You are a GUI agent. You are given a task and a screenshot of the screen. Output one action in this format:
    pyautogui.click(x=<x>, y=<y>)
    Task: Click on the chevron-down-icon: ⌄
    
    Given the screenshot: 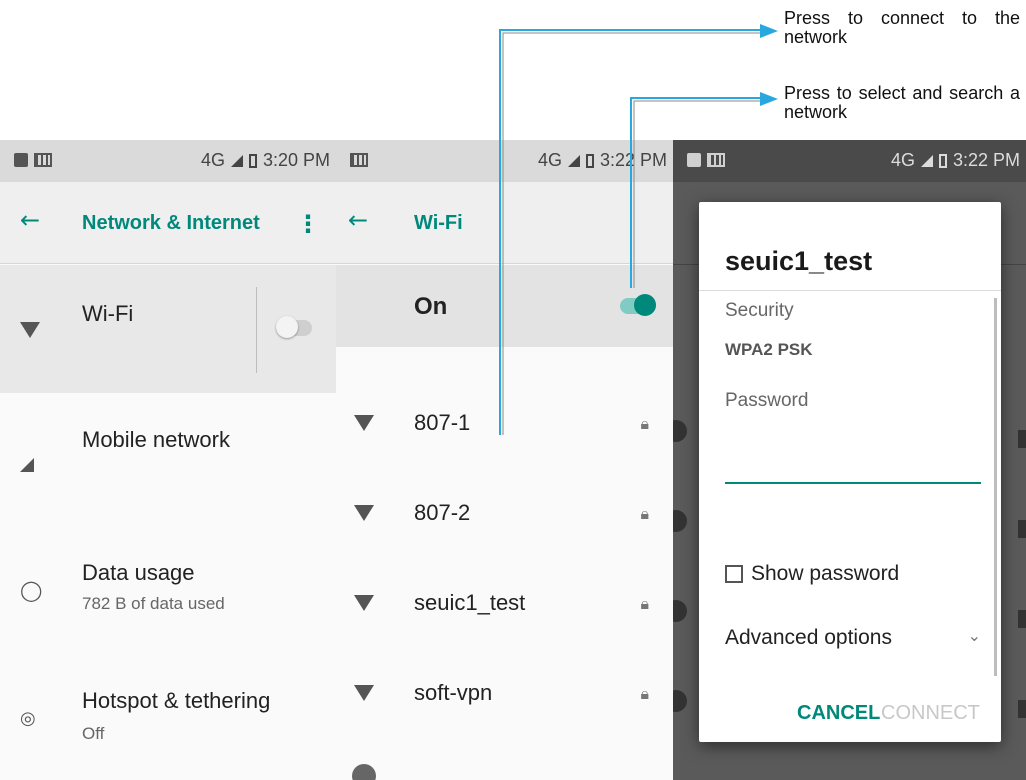 What is the action you would take?
    pyautogui.click(x=974, y=636)
    